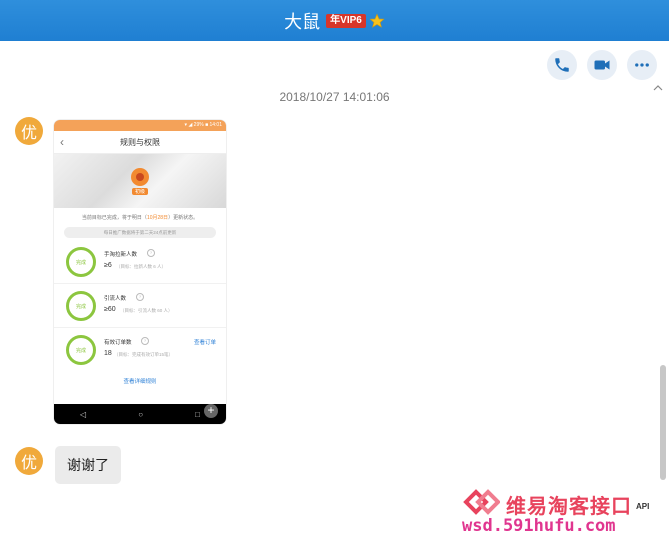  Describe the element at coordinates (211, 411) in the screenshot. I see `zoom-in-icon: +` at that location.